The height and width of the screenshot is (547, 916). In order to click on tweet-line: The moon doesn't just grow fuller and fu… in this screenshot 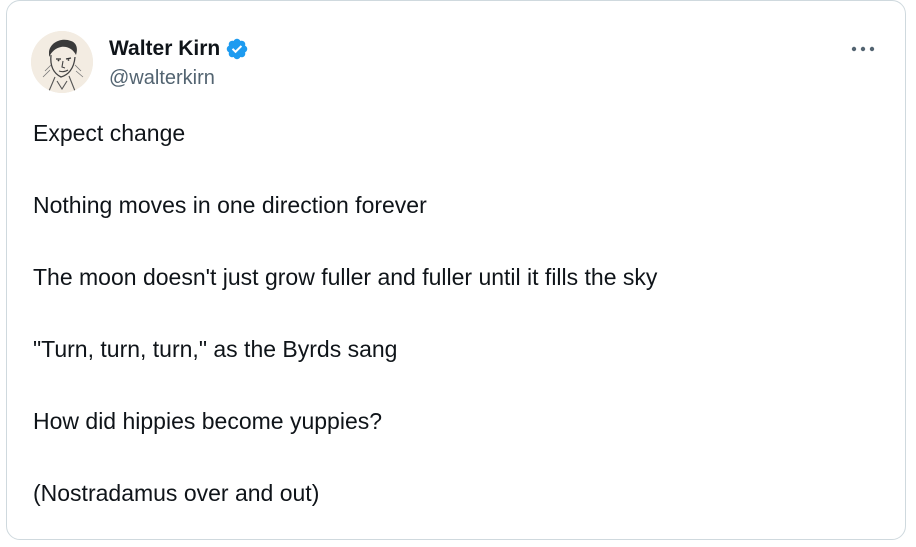, I will do `click(345, 277)`.